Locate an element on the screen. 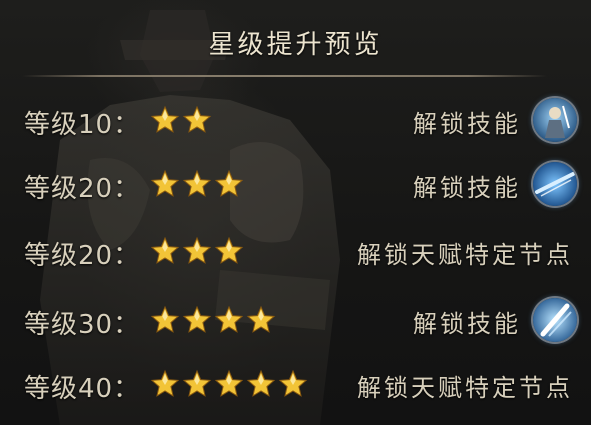 This screenshot has width=591, height=425. title-divider is located at coordinates (284, 76).